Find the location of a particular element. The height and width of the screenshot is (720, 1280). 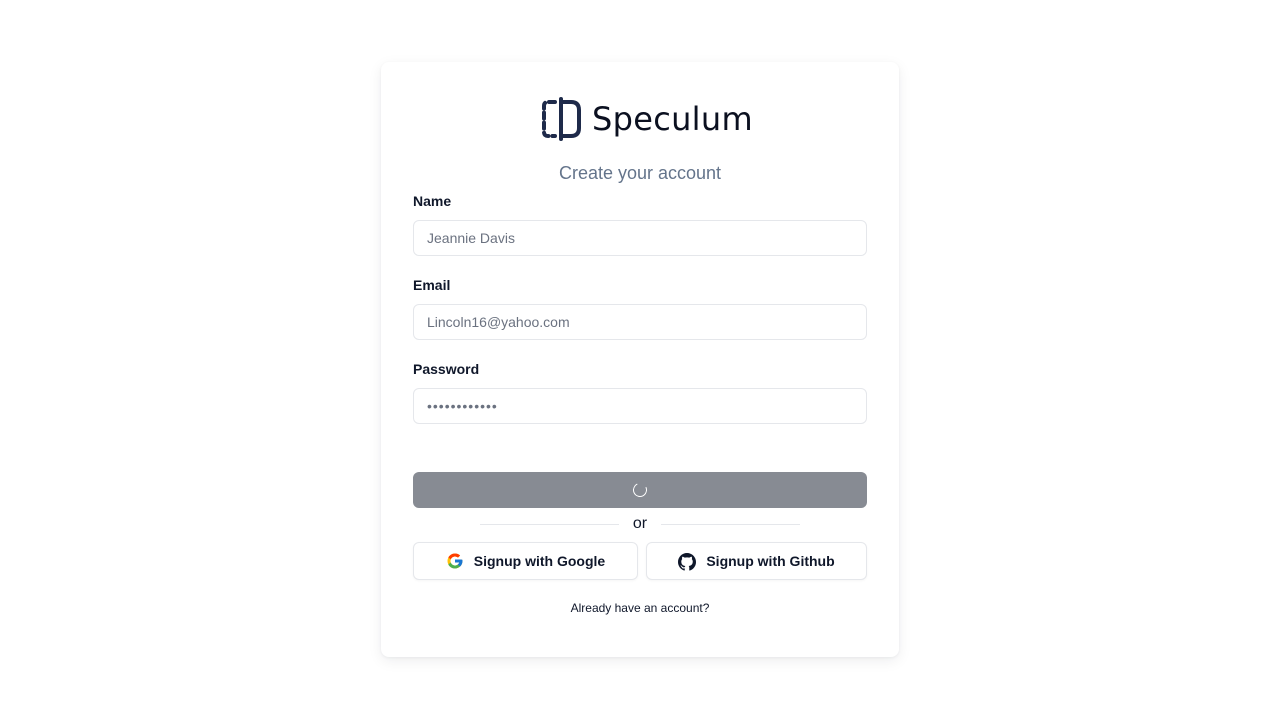

email-label: Email is located at coordinates (432, 285).